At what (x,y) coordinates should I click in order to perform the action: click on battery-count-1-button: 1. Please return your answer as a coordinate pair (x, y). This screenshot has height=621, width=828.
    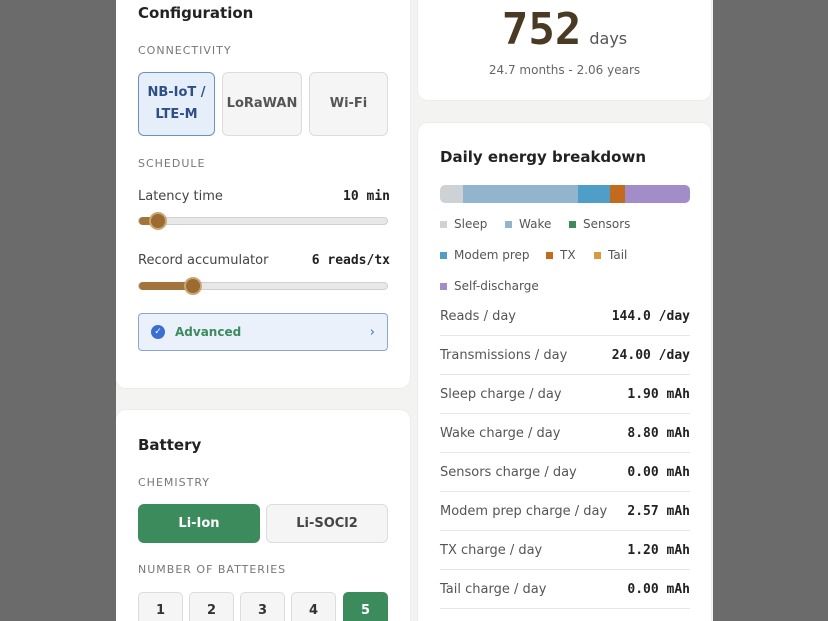
    Looking at the image, I should click on (160, 606).